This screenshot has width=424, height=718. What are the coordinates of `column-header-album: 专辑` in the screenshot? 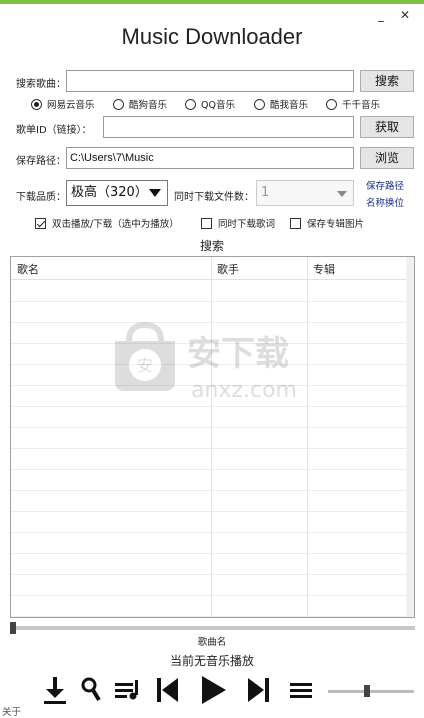 It's located at (324, 269).